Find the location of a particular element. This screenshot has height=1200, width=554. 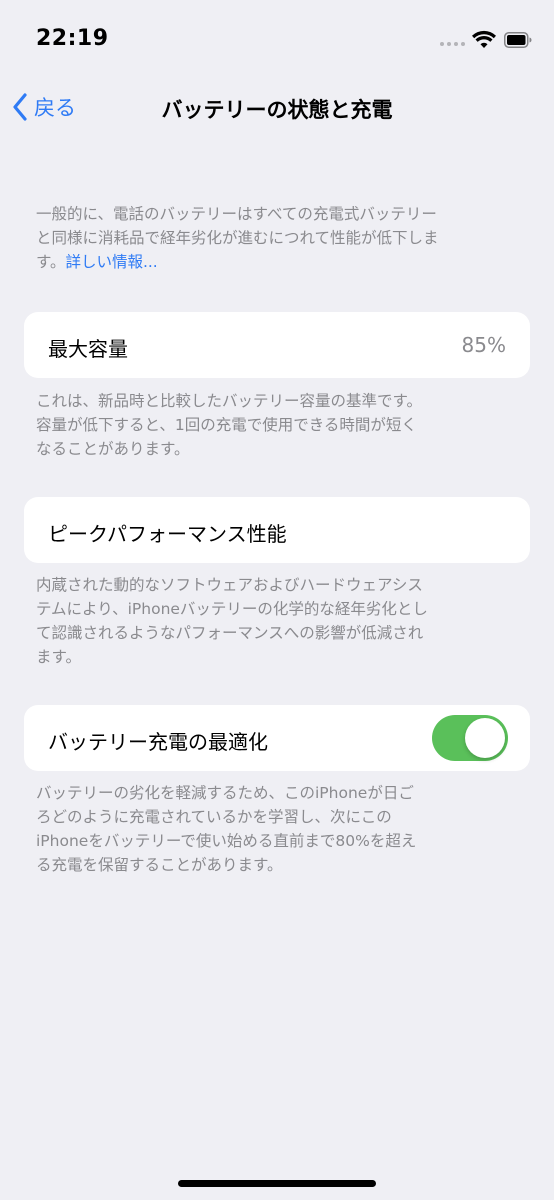

intro-line: と同様に消耗品で経年劣化が進むにつれて性能が低下しま is located at coordinates (237, 238).